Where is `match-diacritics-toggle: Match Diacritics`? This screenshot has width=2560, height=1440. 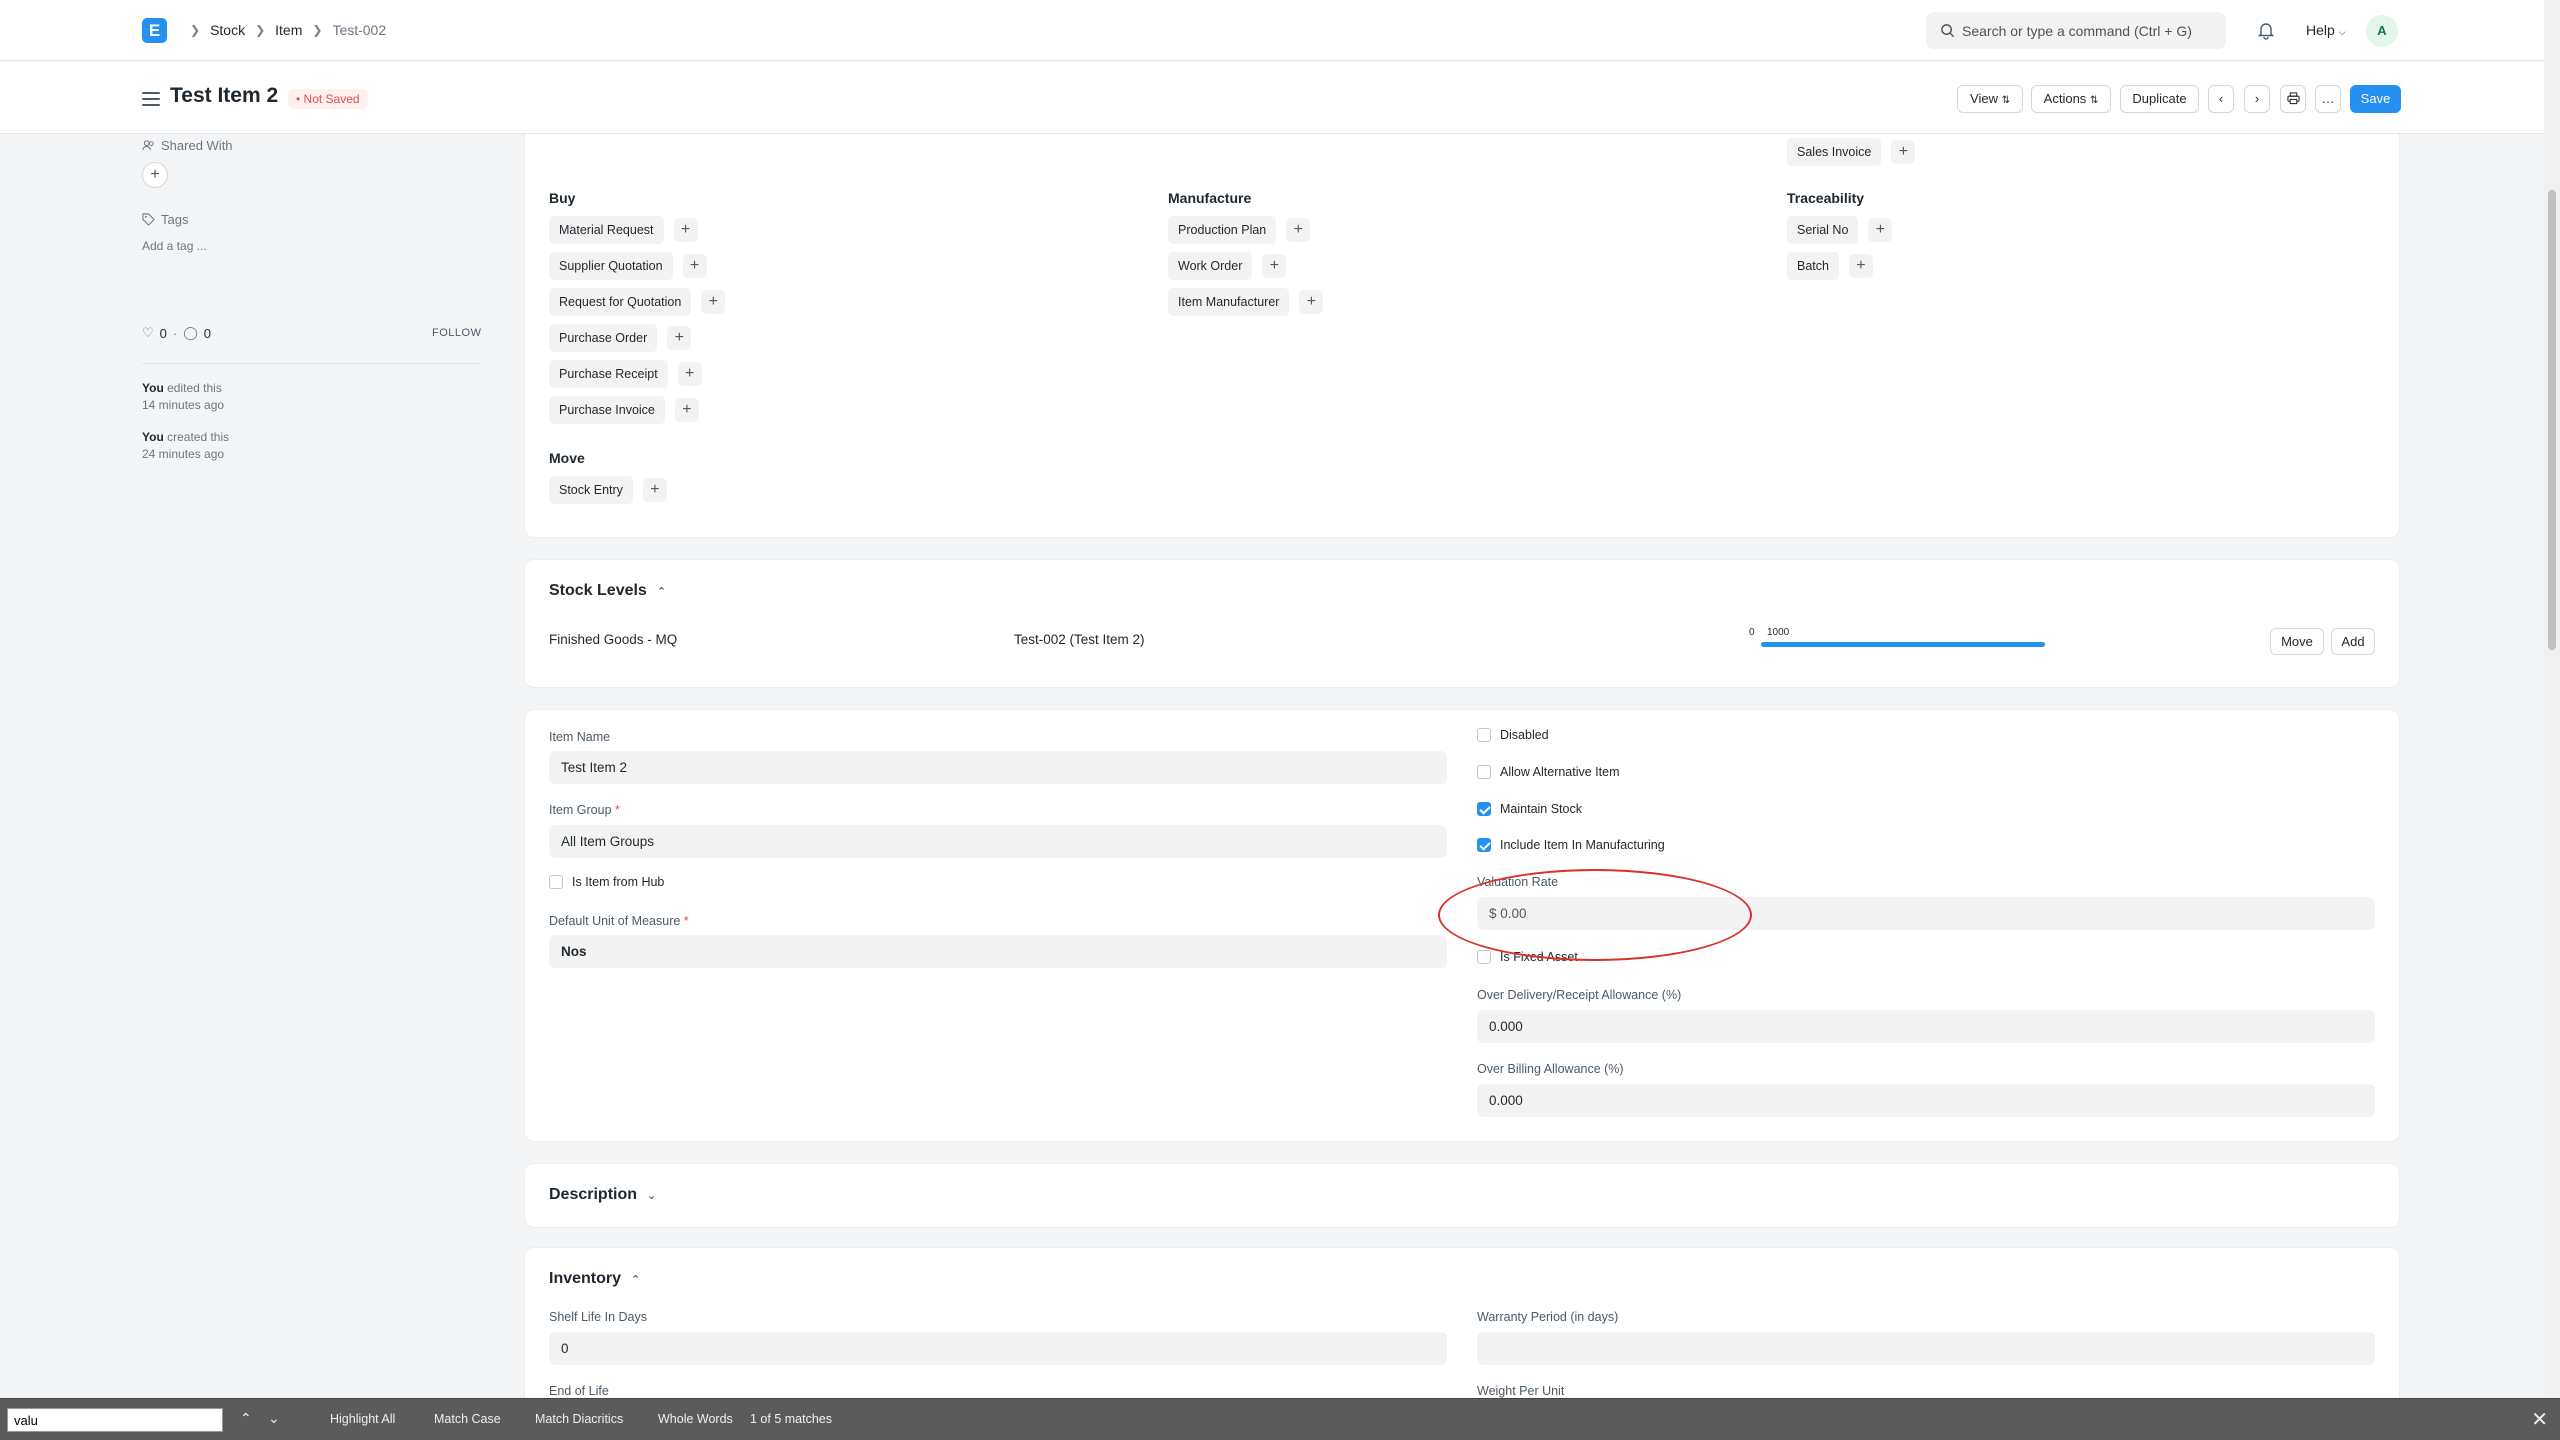
match-diacritics-toggle: Match Diacritics is located at coordinates (579, 1419).